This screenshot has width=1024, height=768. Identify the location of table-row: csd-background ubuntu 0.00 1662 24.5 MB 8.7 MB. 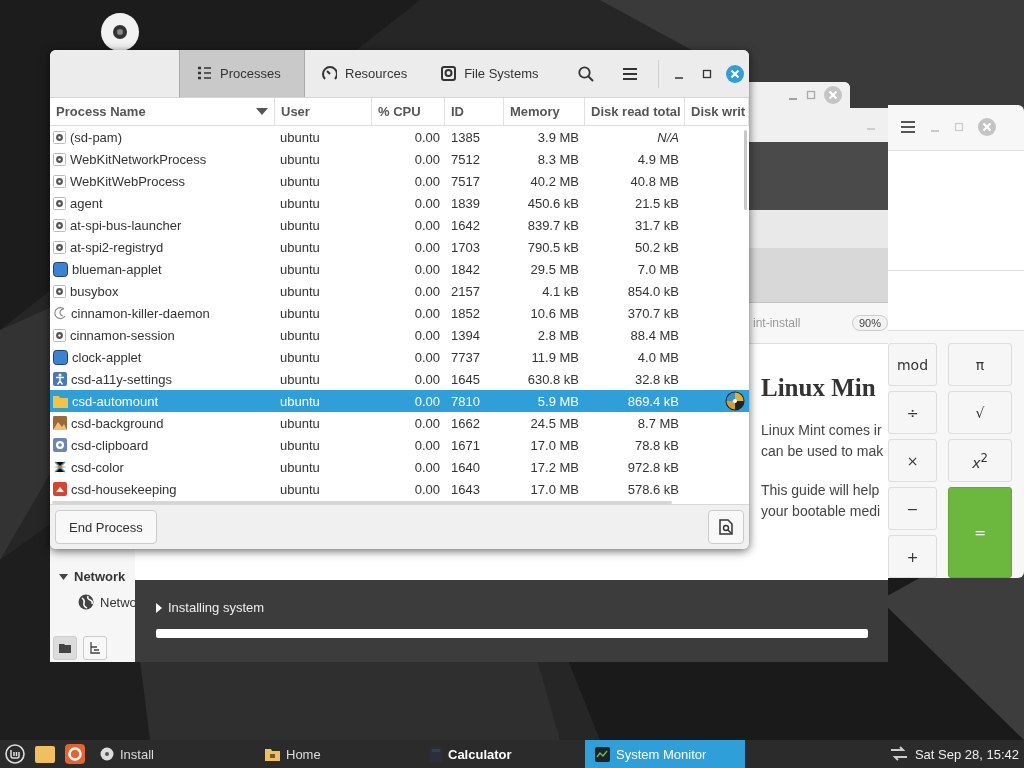
(399, 423).